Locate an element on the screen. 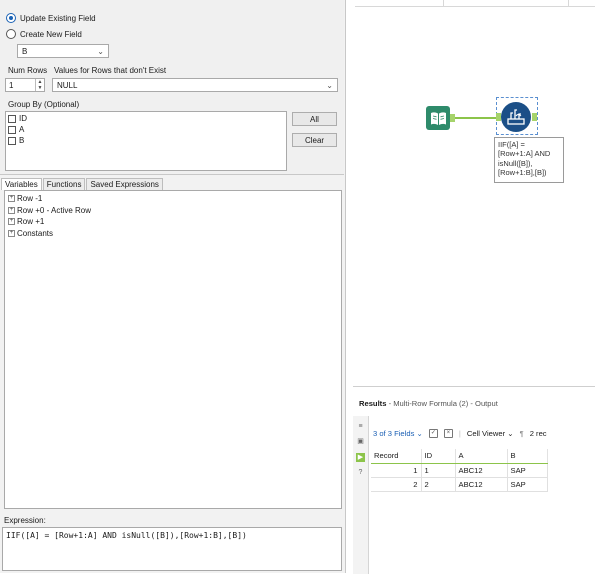  records-count: 2 rec is located at coordinates (538, 433).